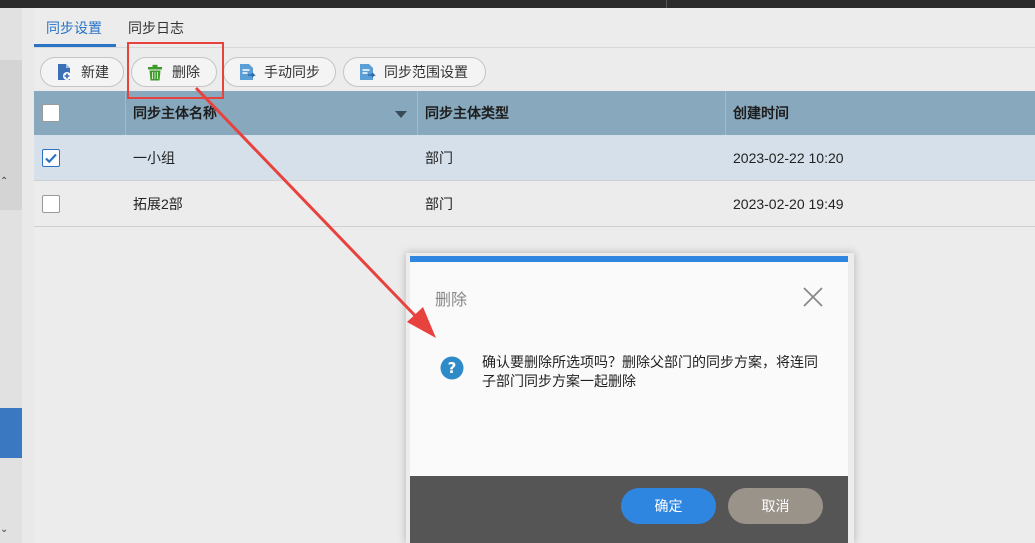 The width and height of the screenshot is (1035, 543). I want to click on dialog-message: 确认要删除所选项吗？删除父部门的同步方案，将连同子部门同步方案一起删除, so click(650, 371).